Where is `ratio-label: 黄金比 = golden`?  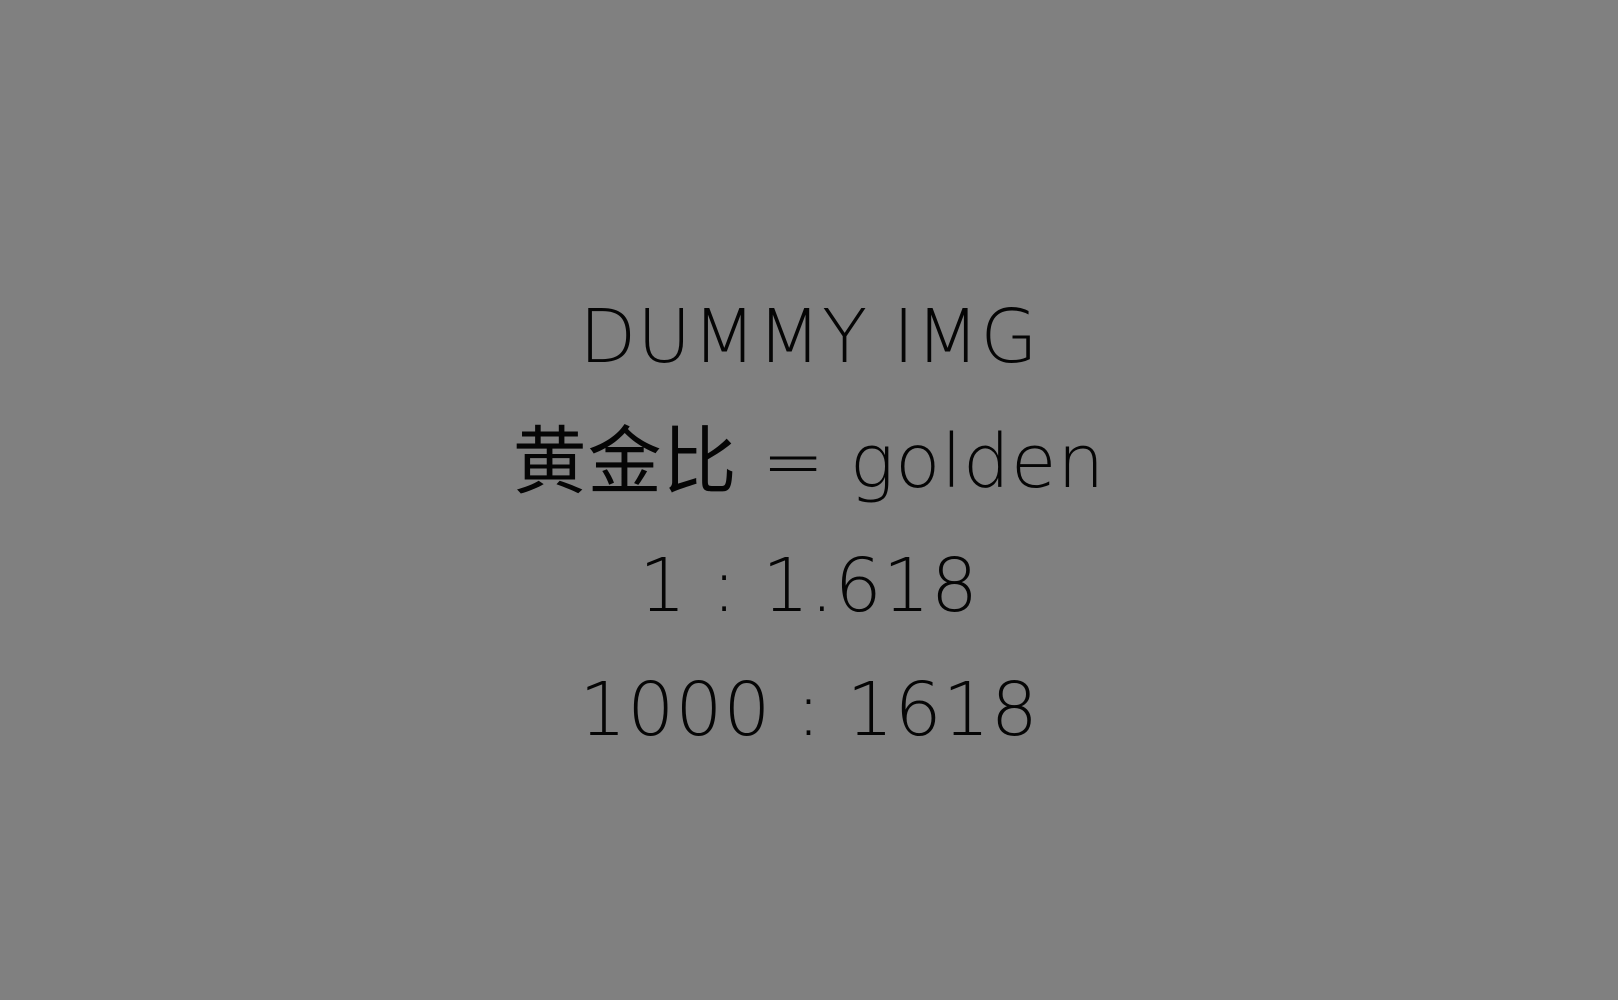
ratio-label: 黄金比 = golden is located at coordinates (809, 462).